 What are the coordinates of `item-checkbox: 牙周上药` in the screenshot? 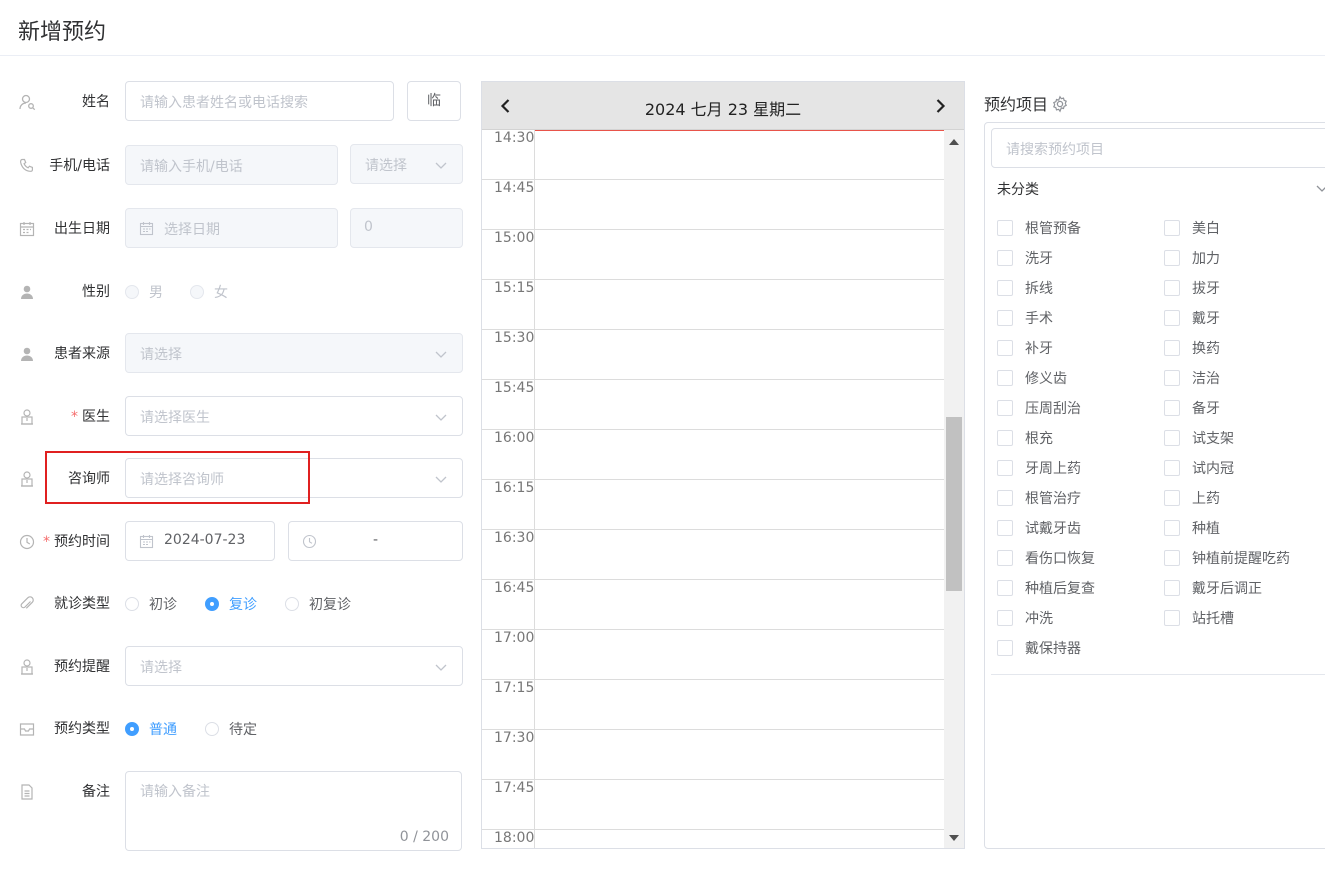 It's located at (1039, 467).